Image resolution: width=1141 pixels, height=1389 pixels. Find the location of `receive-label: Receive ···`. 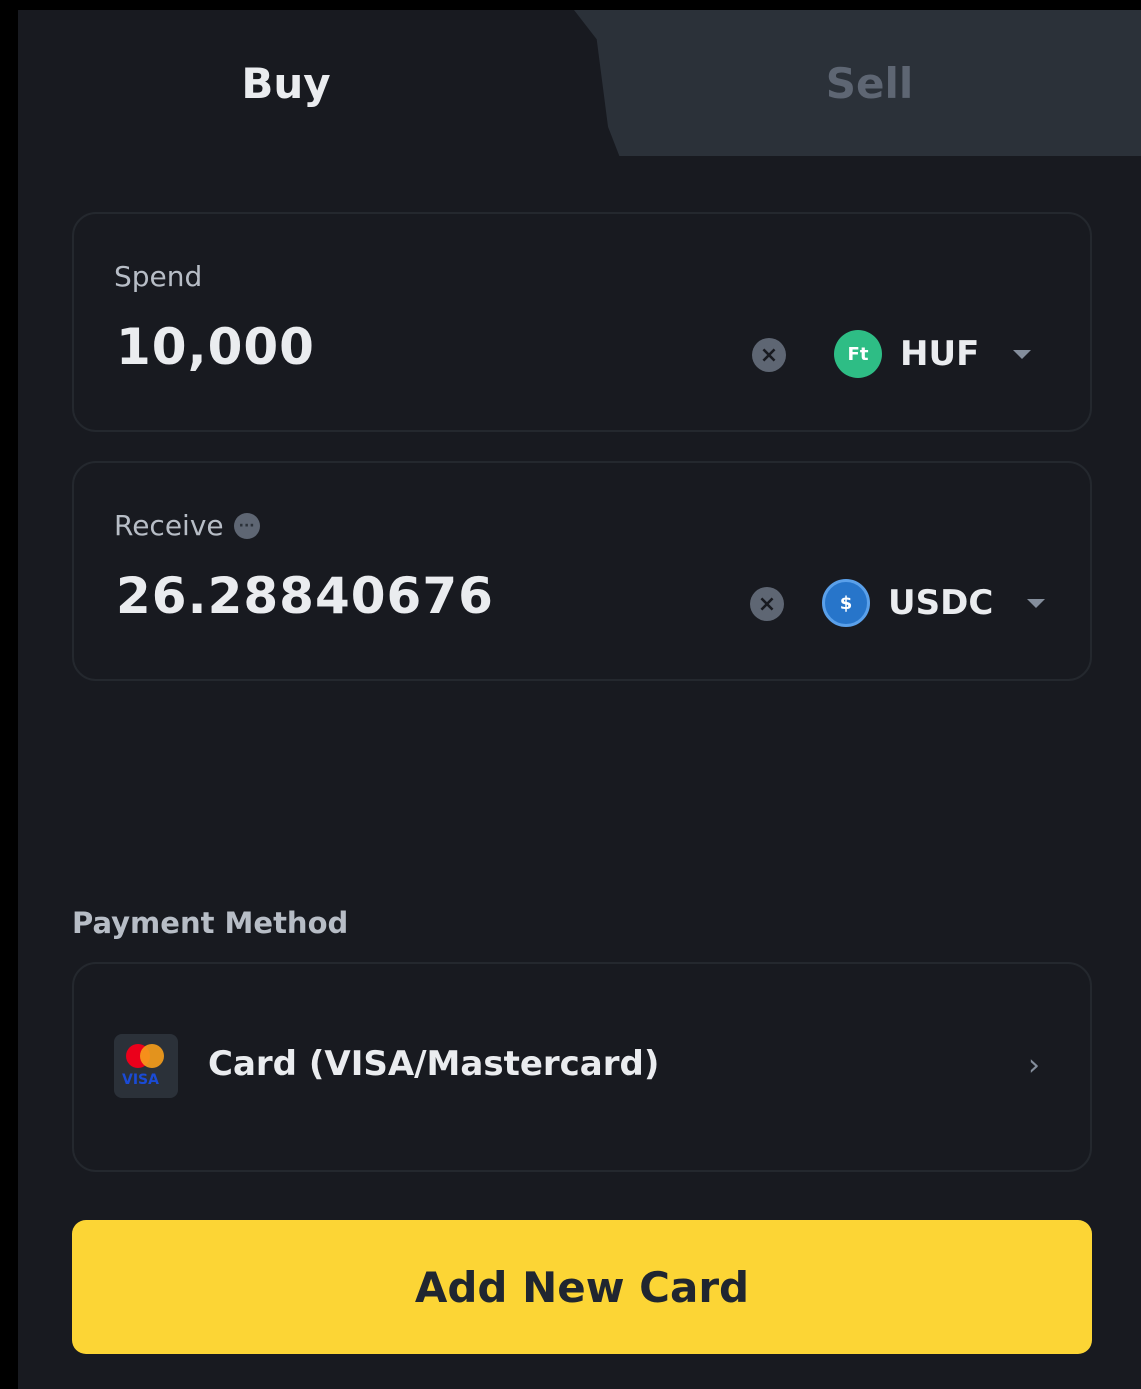

receive-label: Receive ··· is located at coordinates (187, 525).